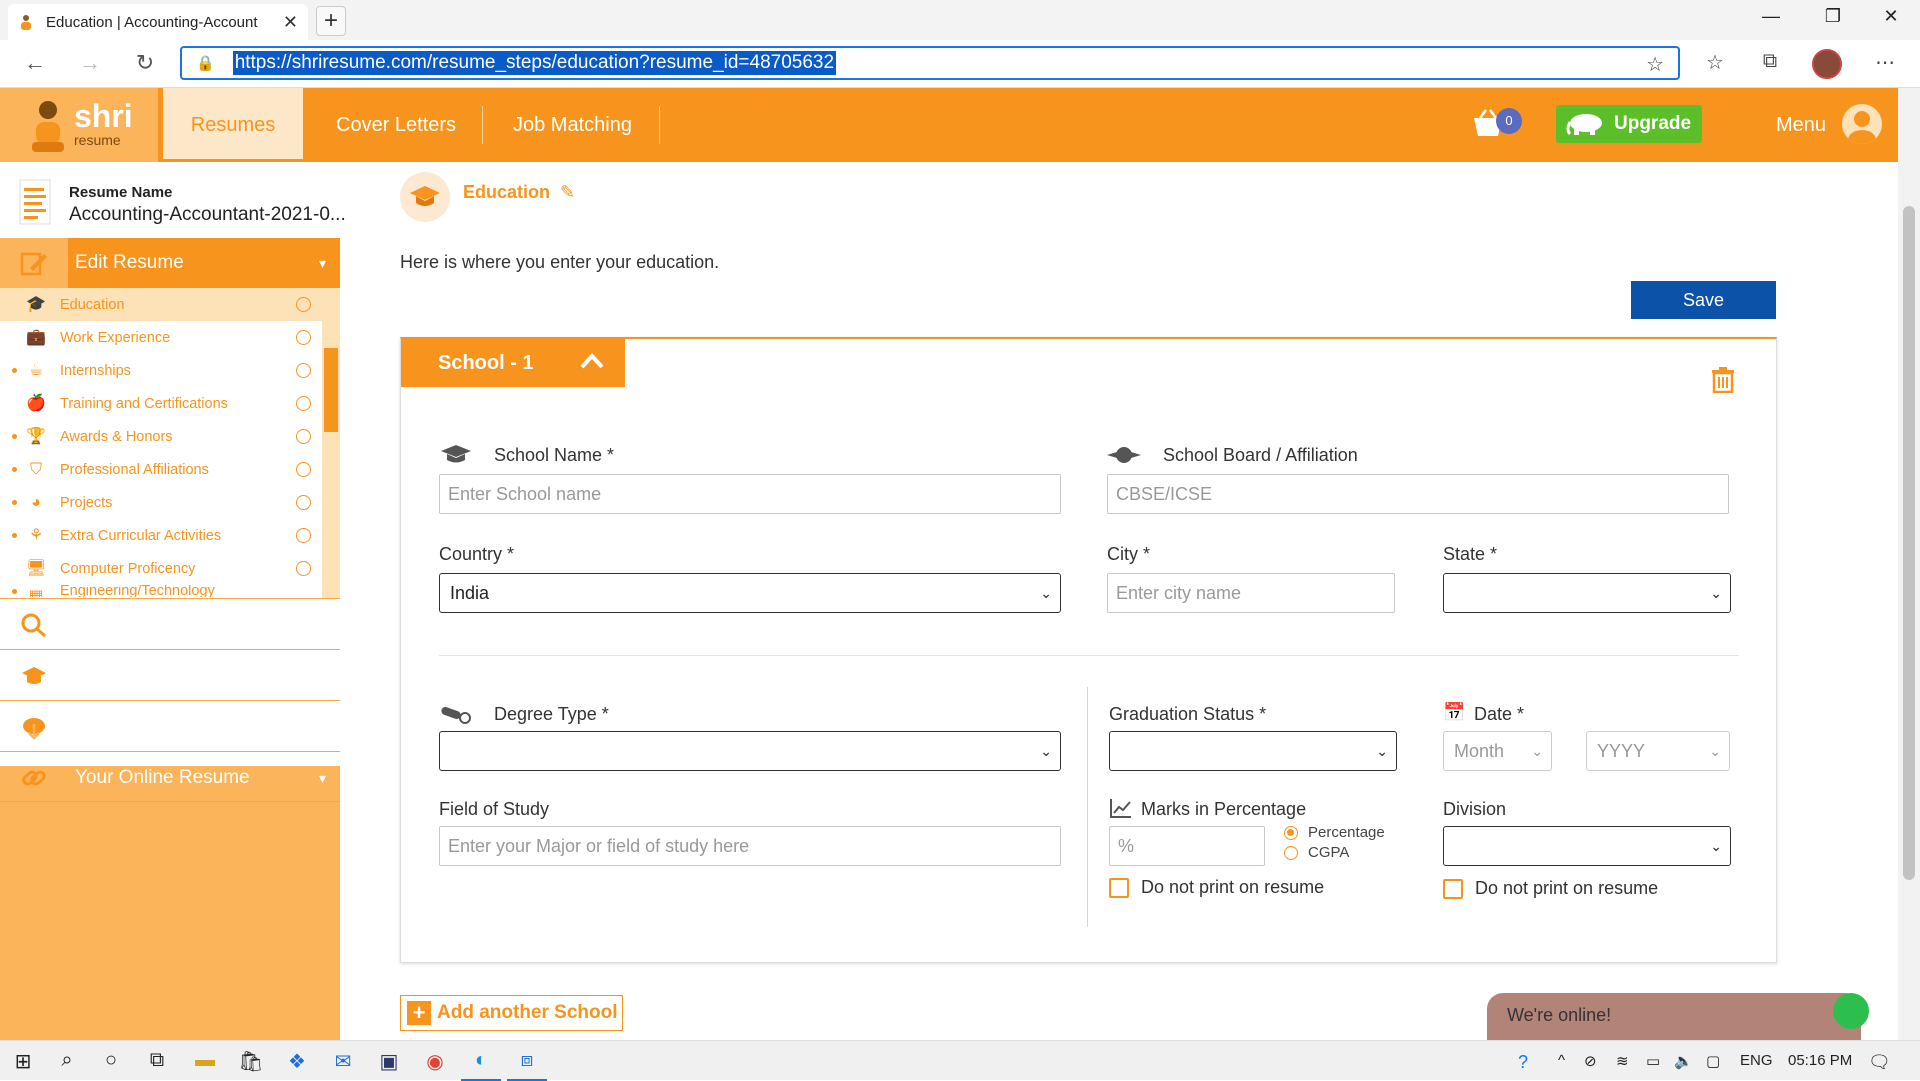 This screenshot has width=1920, height=1081. I want to click on month-select: Month ⌄, so click(1497, 751).